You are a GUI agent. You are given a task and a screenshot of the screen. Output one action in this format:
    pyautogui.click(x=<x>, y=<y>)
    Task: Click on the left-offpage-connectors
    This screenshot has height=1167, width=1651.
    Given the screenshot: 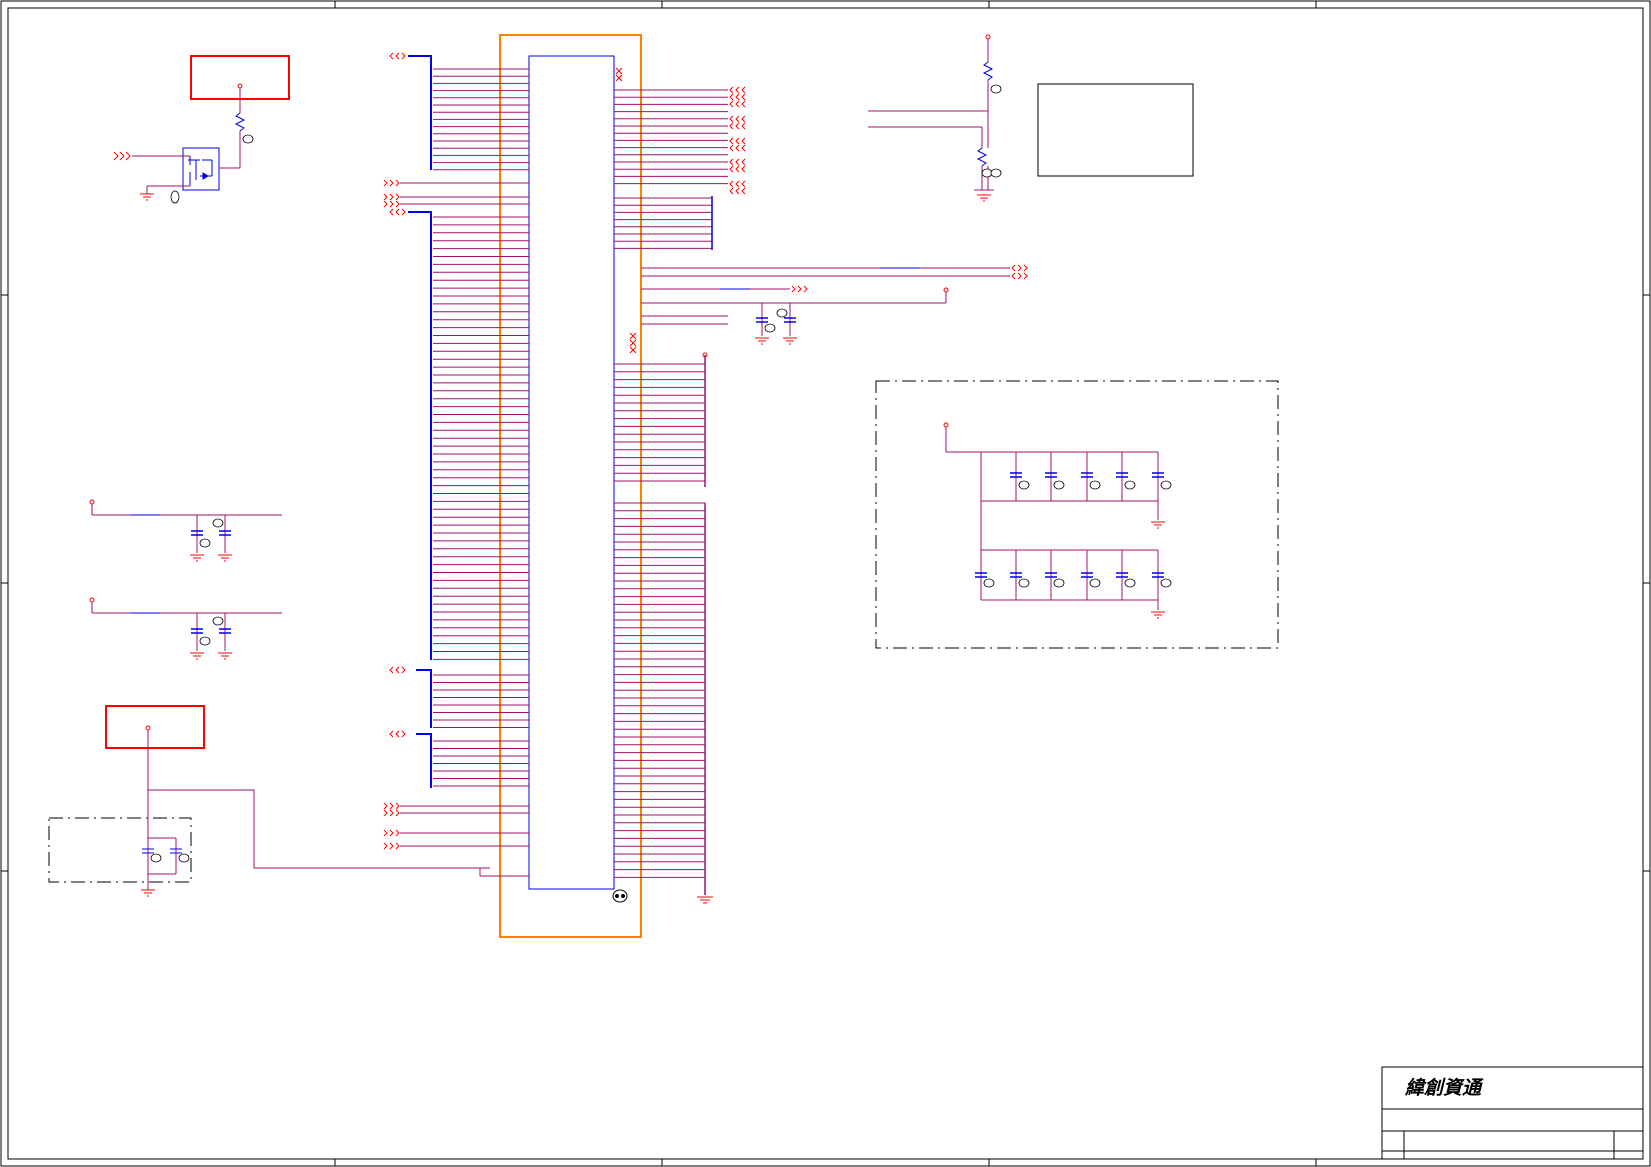 What is the action you would take?
    pyautogui.click(x=394, y=451)
    